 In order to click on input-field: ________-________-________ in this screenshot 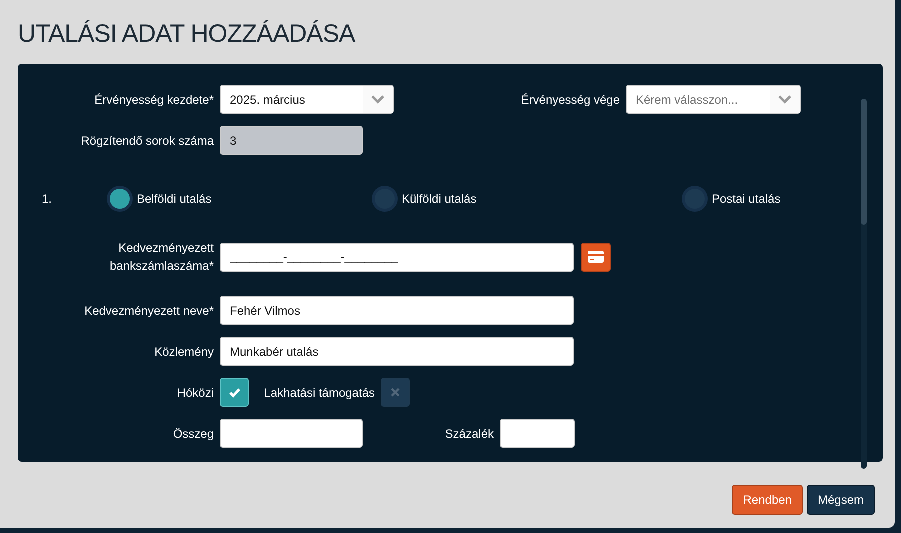, I will do `click(397, 257)`.